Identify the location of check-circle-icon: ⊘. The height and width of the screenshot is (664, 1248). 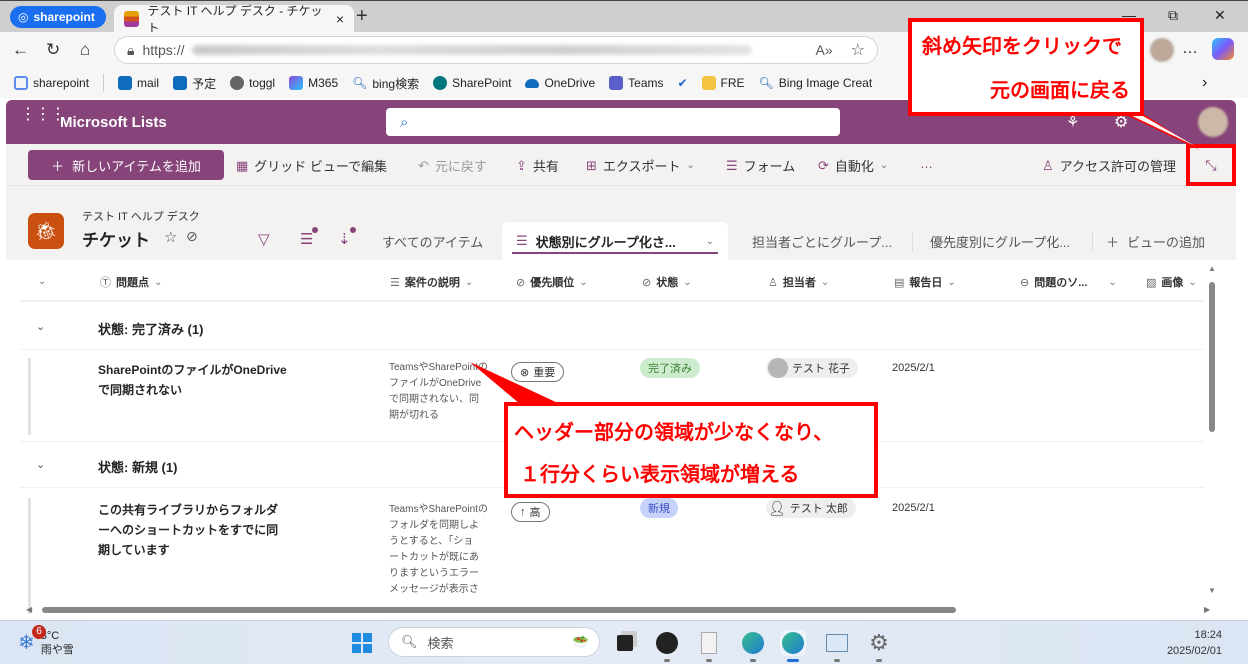
(192, 236).